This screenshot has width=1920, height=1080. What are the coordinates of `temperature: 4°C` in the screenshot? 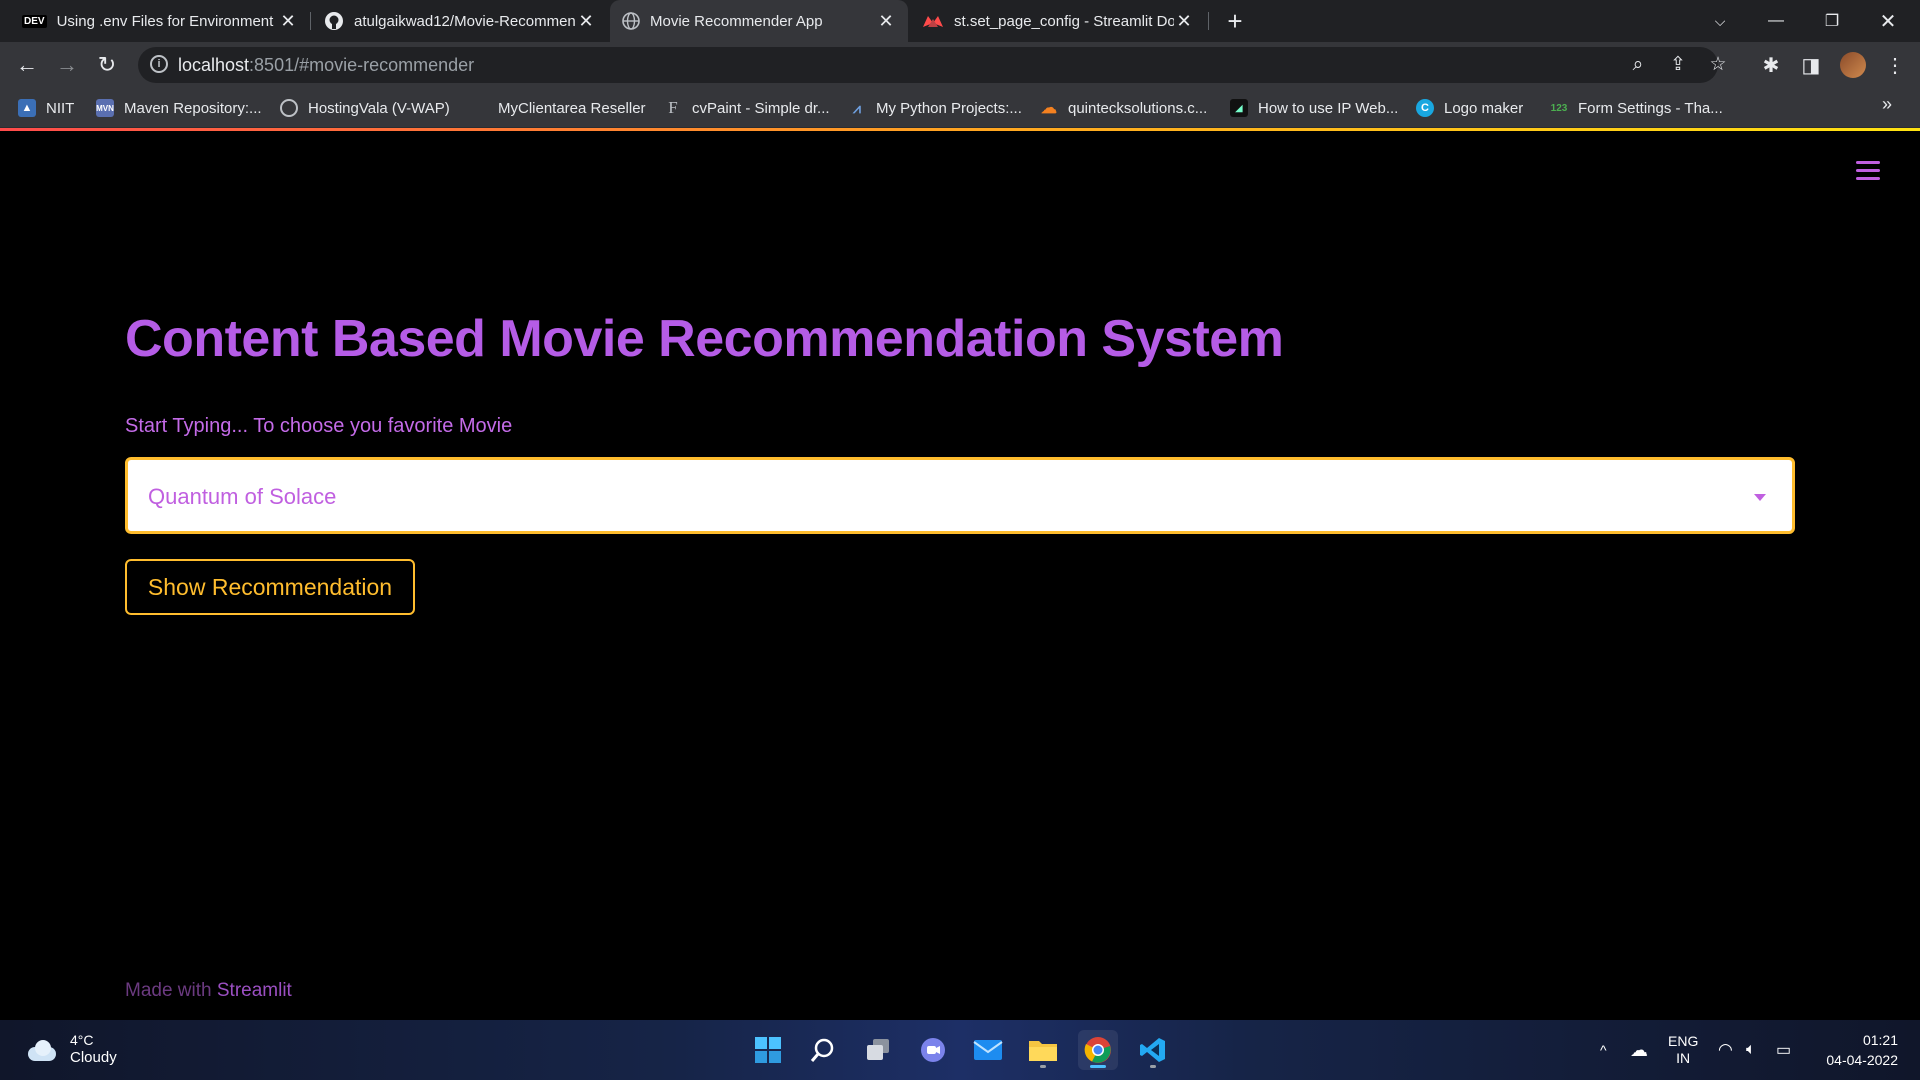 It's located at (82, 1040).